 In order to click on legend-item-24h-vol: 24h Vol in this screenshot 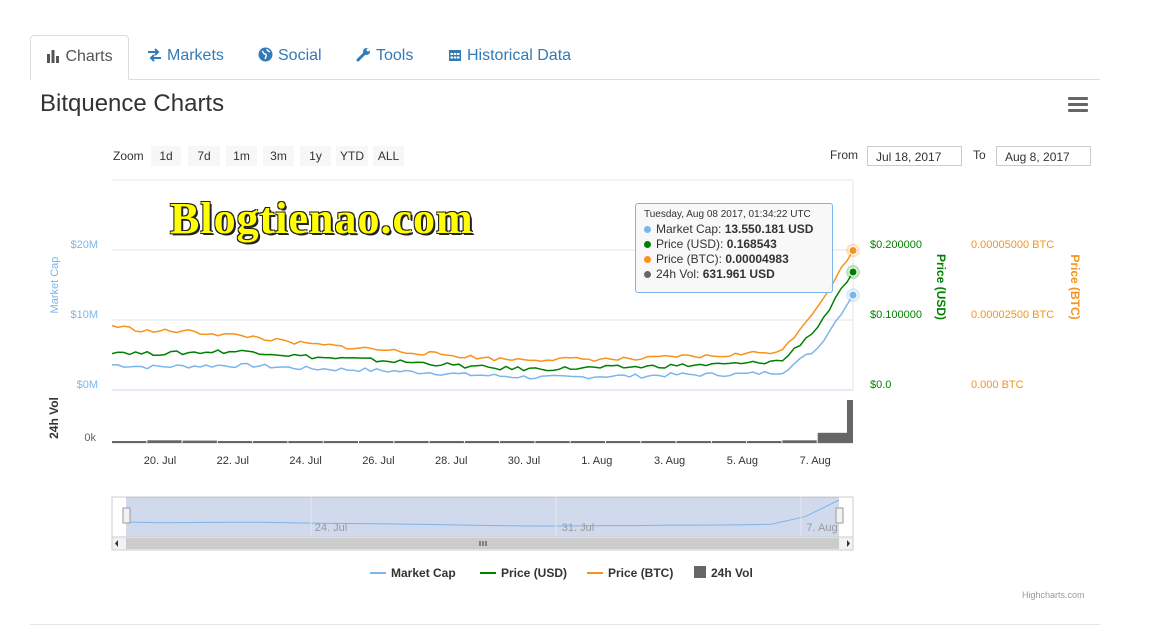, I will do `click(723, 573)`.